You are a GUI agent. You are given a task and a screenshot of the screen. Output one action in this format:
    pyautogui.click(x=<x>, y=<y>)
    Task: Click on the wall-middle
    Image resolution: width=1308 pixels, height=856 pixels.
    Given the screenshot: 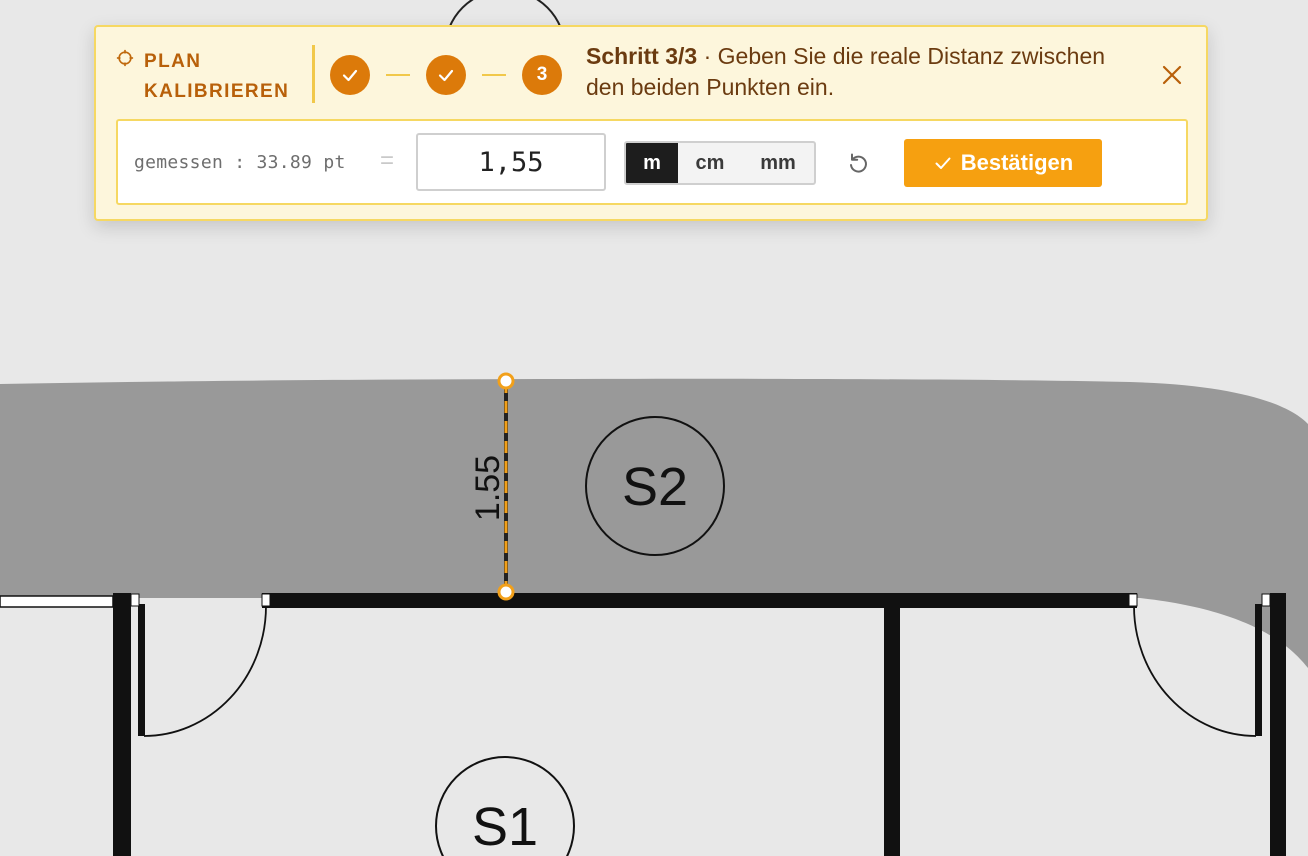 What is the action you would take?
    pyautogui.click(x=892, y=728)
    